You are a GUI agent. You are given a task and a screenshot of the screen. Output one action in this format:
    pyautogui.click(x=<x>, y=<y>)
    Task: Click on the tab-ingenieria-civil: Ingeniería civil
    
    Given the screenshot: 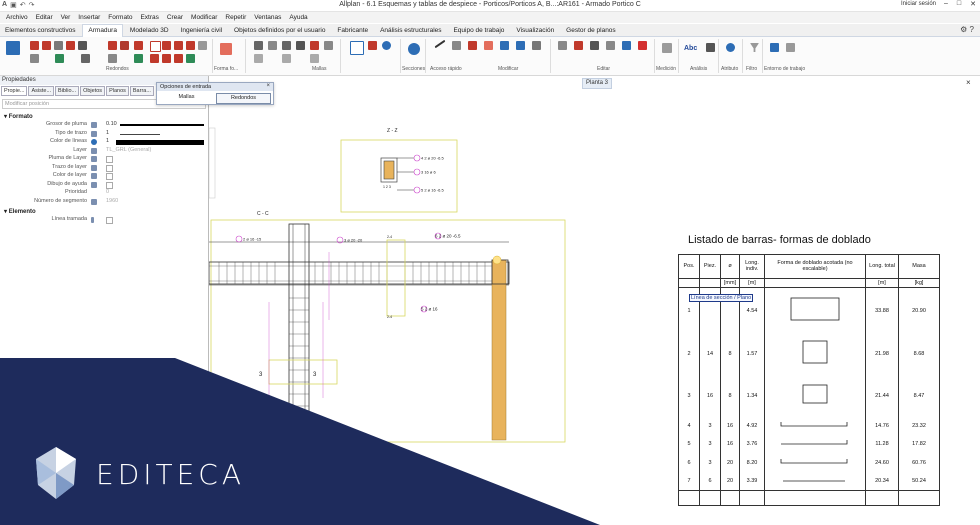 What is the action you would take?
    pyautogui.click(x=202, y=31)
    